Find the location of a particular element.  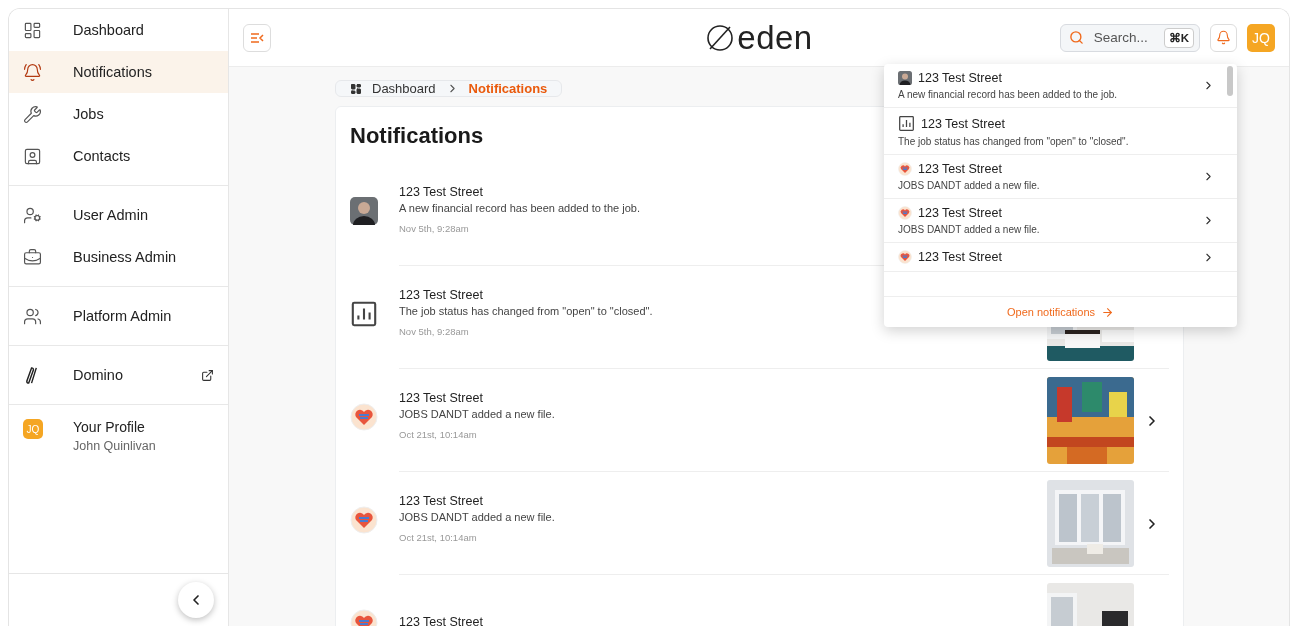

nav-label: Business Admin is located at coordinates (125, 257).